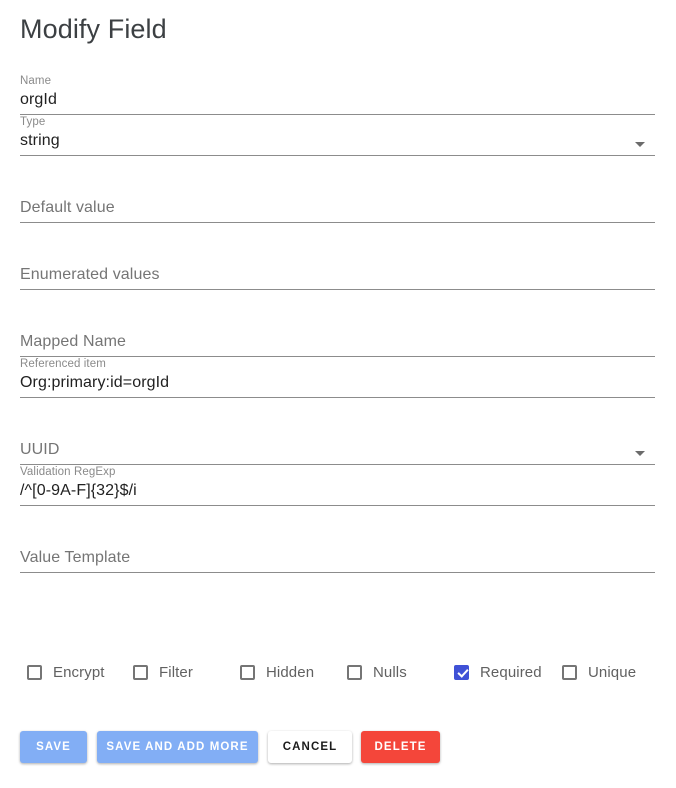  Describe the element at coordinates (338, 672) in the screenshot. I see `flags-checkbox-row: Encrypt Filter Hidden Nulls Required Unique` at that location.